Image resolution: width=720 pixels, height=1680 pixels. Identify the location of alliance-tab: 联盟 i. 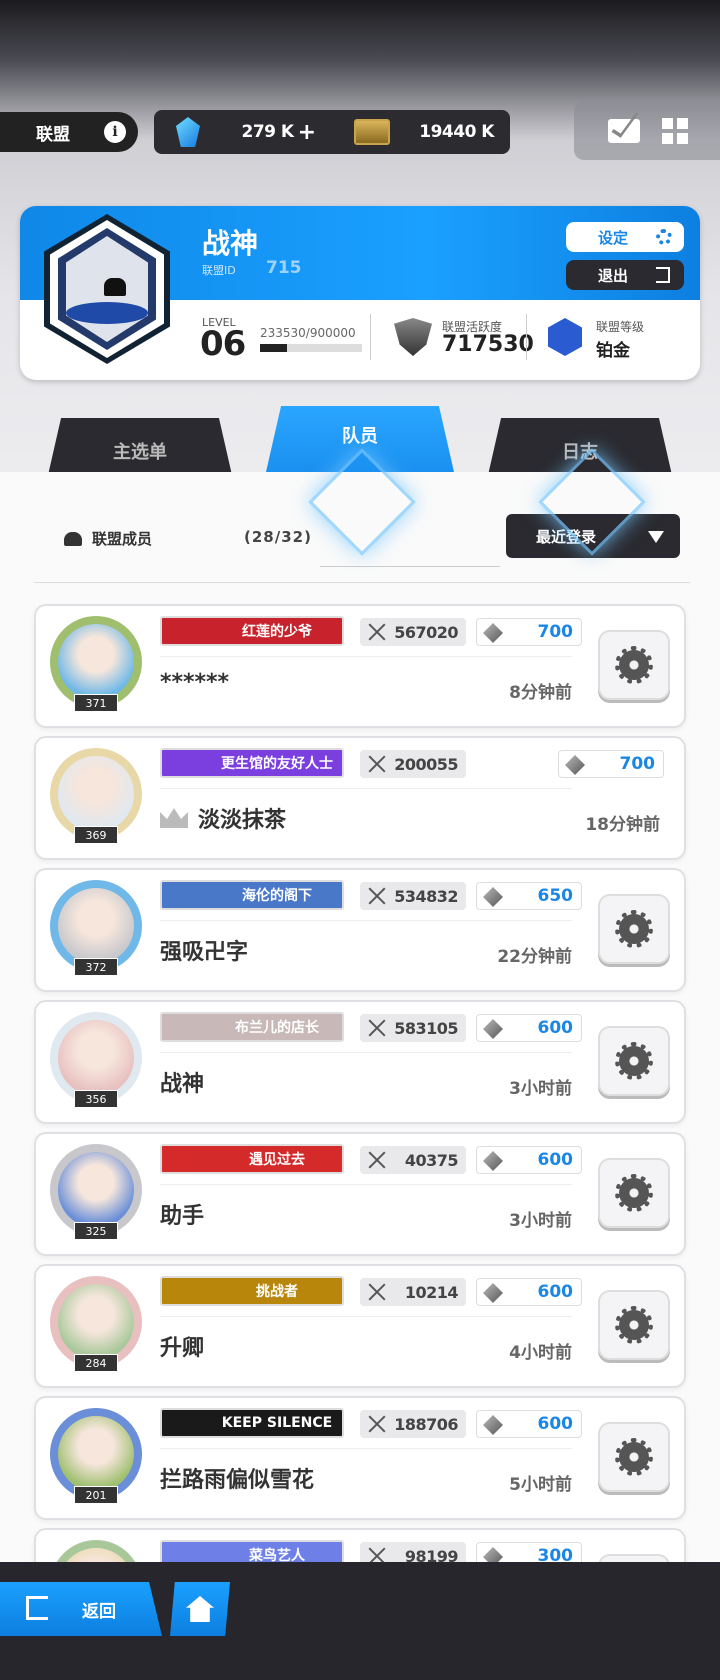
(69, 132).